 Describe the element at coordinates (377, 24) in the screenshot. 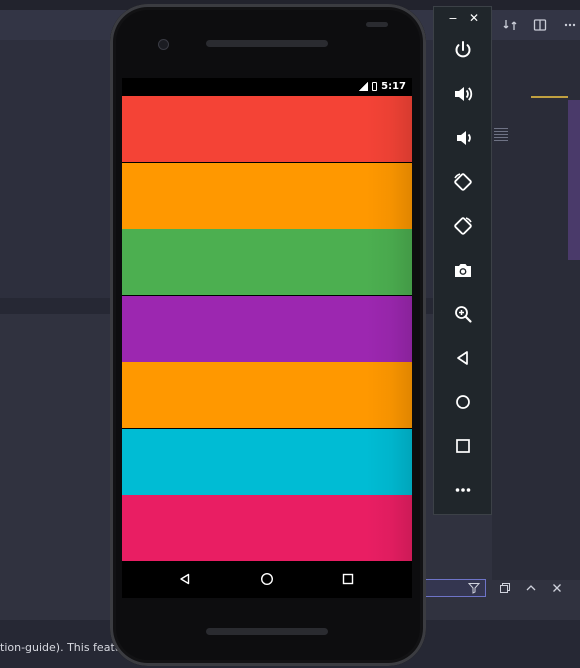

I see `phone-top-notch` at that location.